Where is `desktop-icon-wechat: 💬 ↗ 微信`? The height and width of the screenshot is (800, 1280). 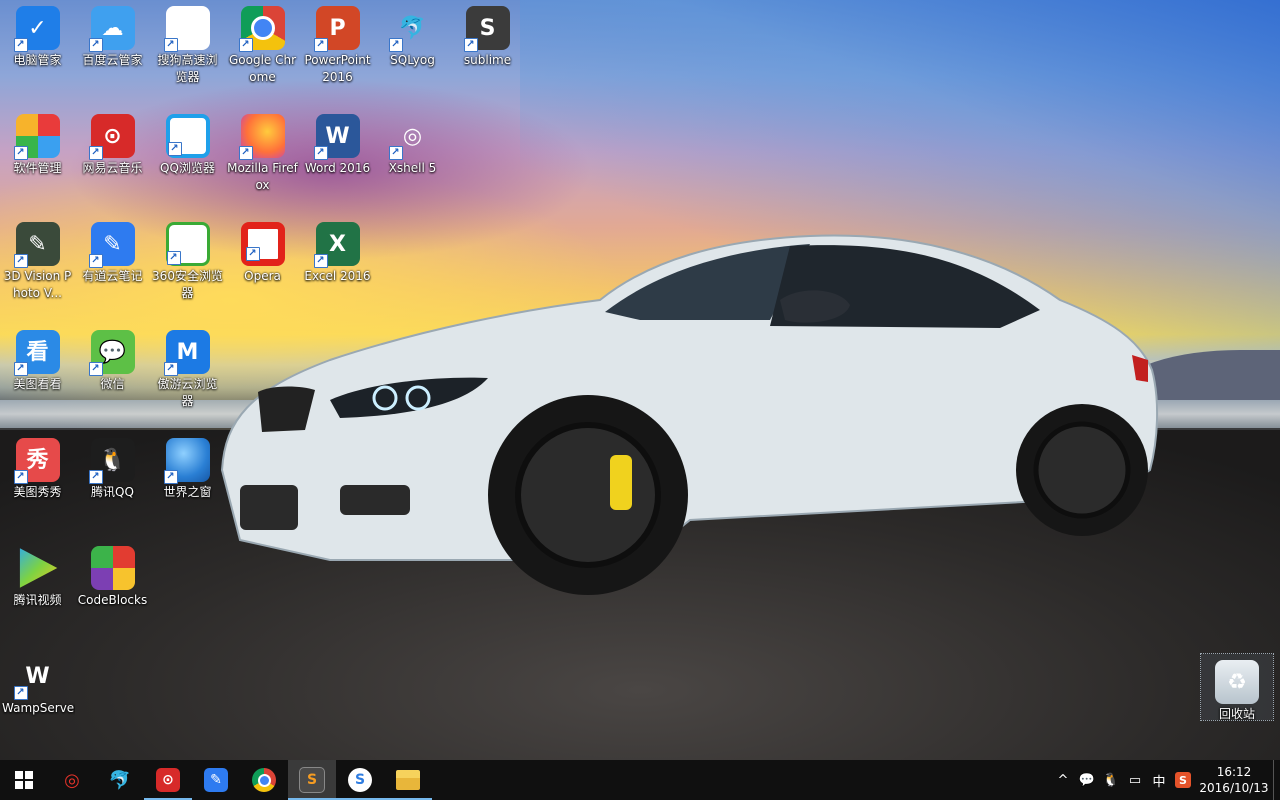 desktop-icon-wechat: 💬 ↗ 微信 is located at coordinates (112, 358).